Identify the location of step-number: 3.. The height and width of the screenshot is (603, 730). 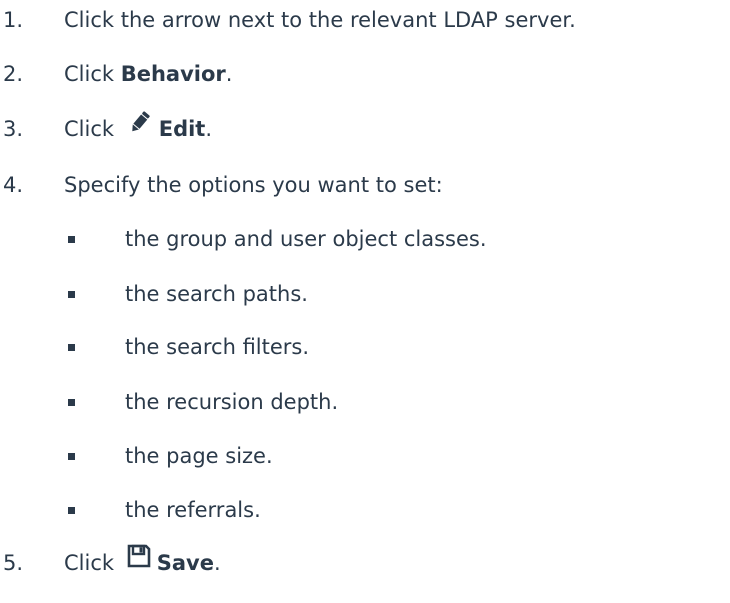
(13, 129).